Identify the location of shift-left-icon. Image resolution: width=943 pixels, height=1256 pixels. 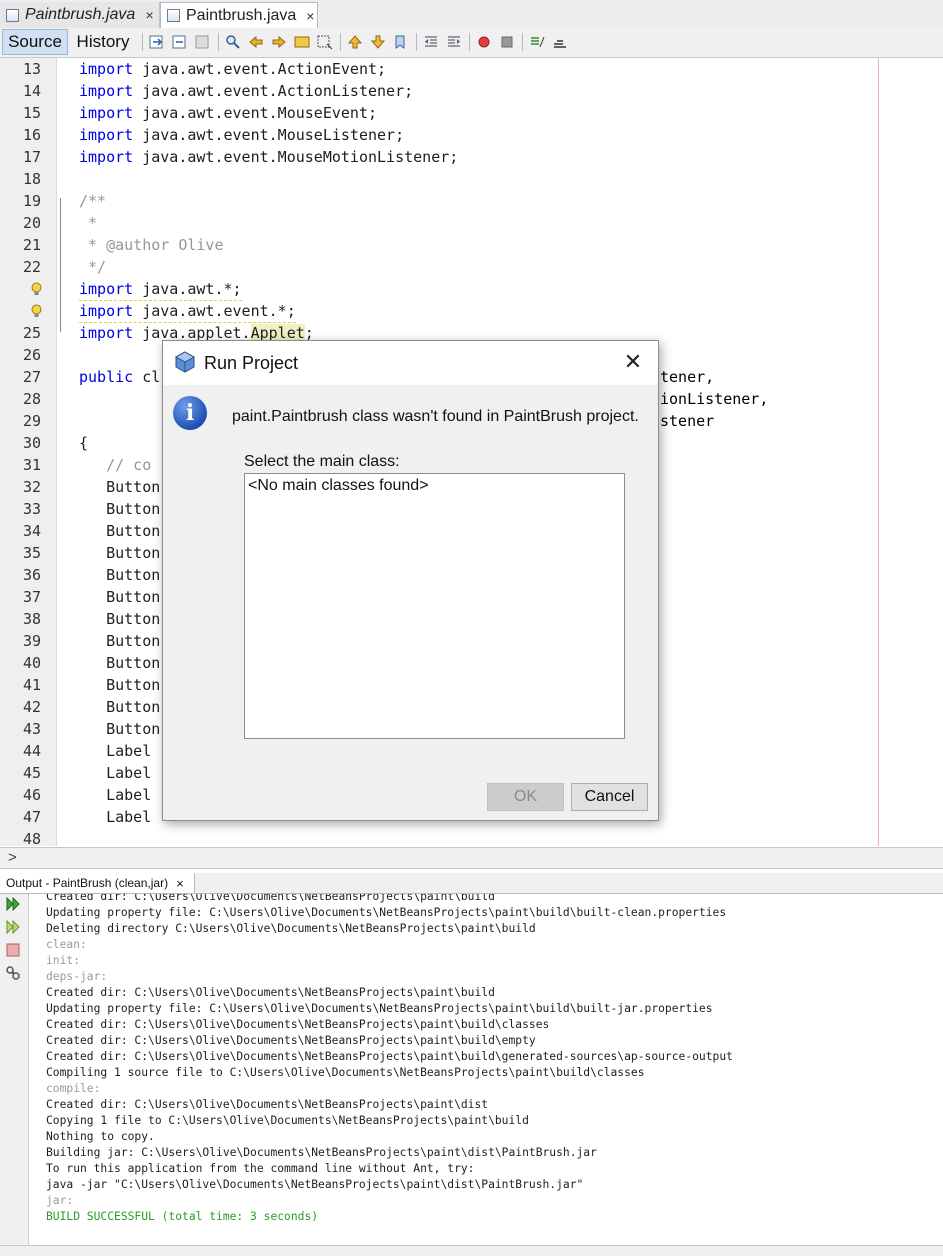
(431, 42).